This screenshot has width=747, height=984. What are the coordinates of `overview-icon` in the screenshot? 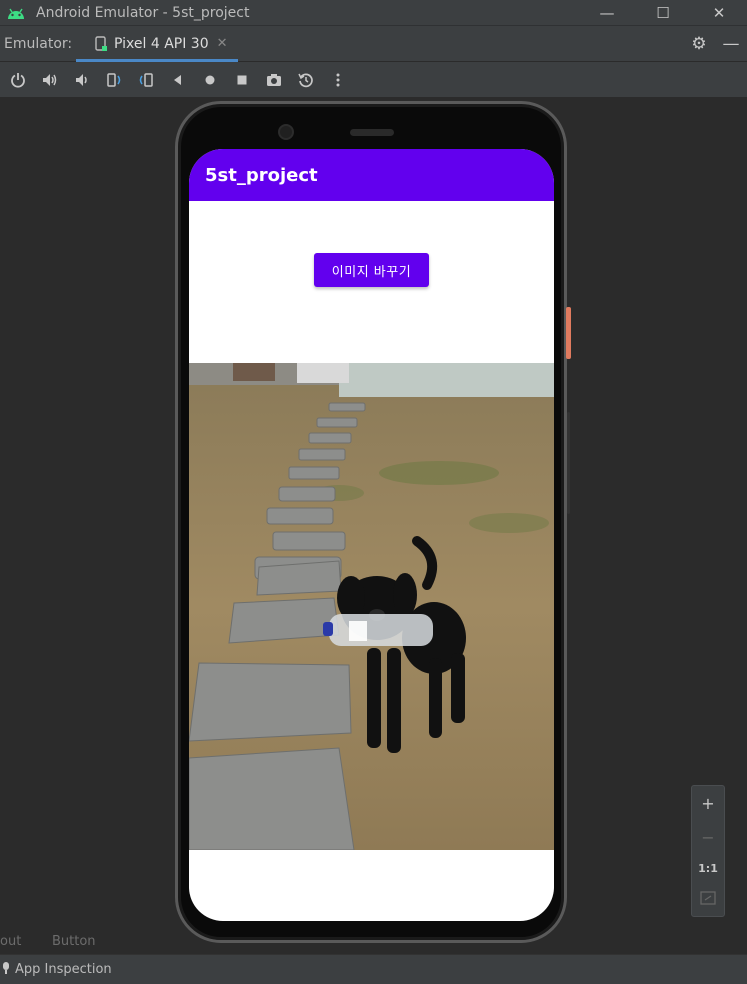 It's located at (242, 80).